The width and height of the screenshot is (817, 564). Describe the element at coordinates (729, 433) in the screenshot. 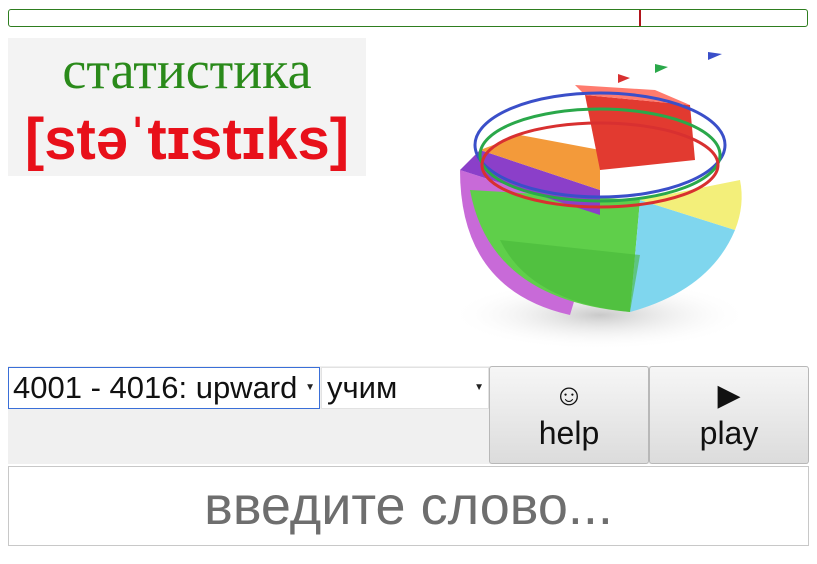

I see `play-button-label: play` at that location.